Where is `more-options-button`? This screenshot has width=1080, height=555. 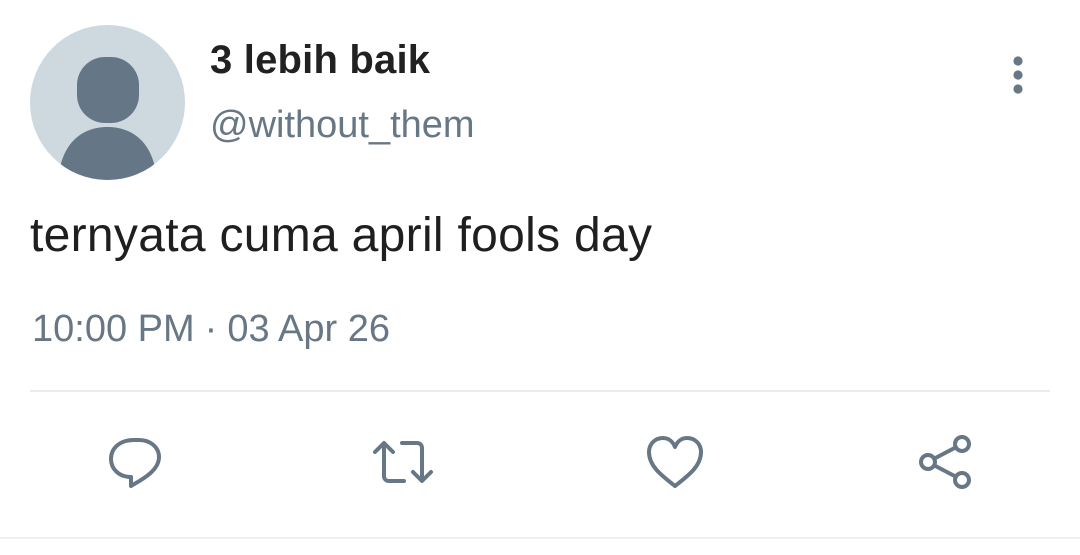
more-options-button is located at coordinates (1018, 75).